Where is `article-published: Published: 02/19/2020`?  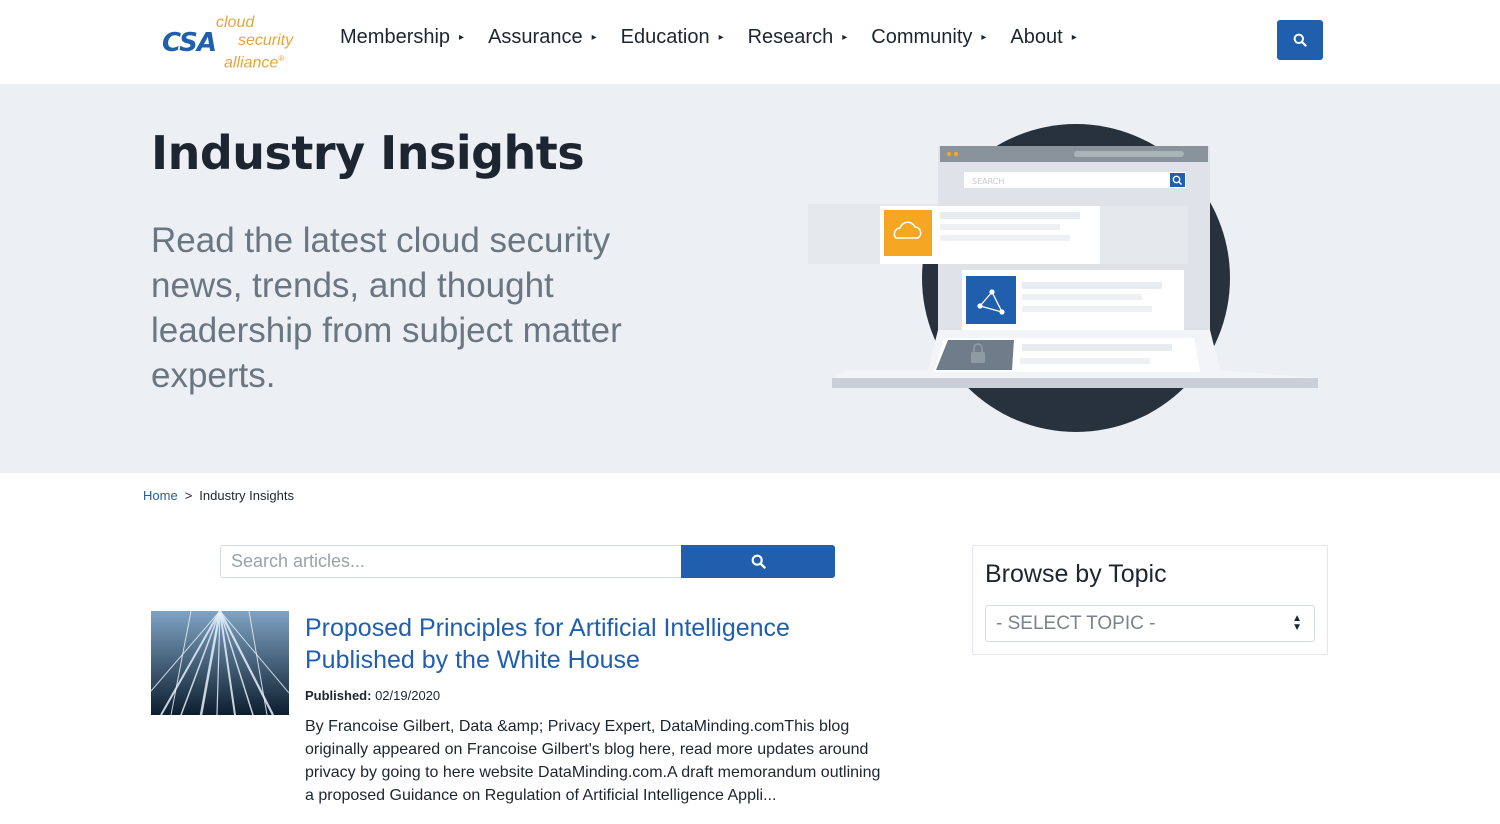 article-published: Published: 02/19/2020 is located at coordinates (372, 695).